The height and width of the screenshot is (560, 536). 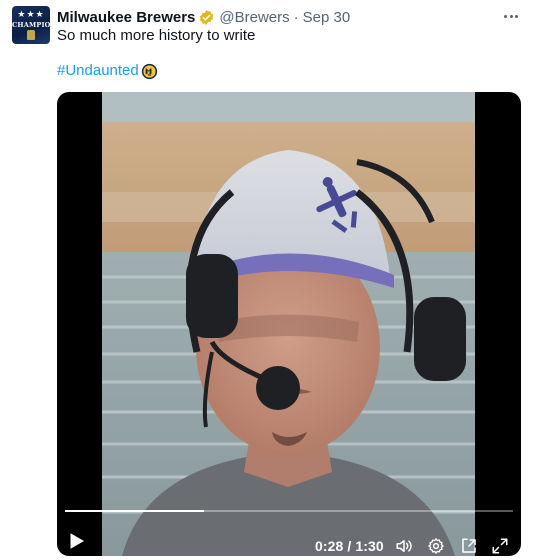 I want to click on tweet-text: So much more history to write, so click(x=156, y=35).